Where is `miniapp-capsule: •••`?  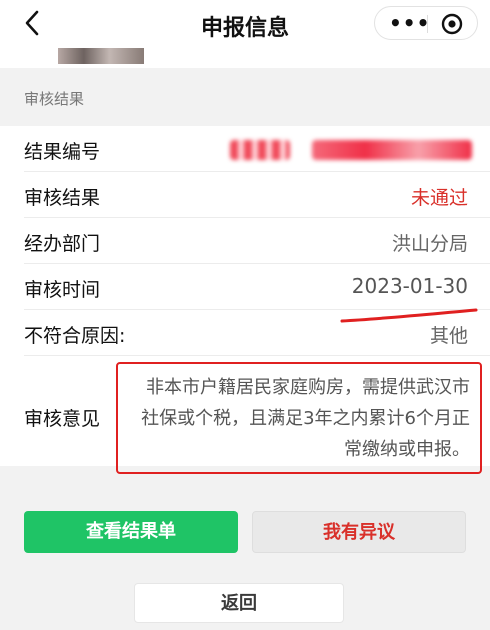
miniapp-capsule: ••• is located at coordinates (426, 23).